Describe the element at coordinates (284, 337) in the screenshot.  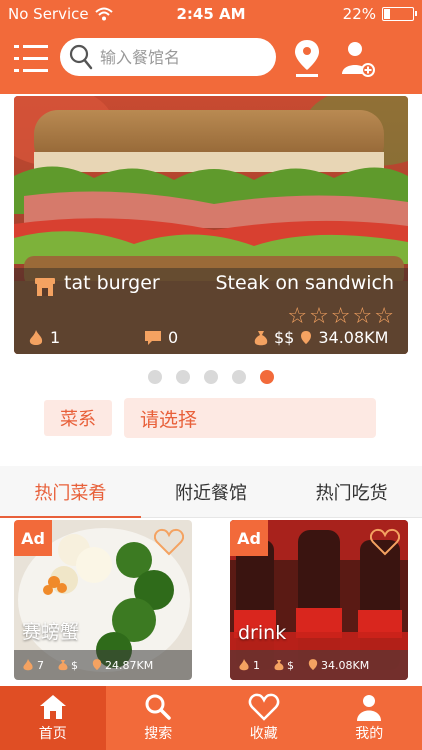
I see `price-level: $$` at that location.